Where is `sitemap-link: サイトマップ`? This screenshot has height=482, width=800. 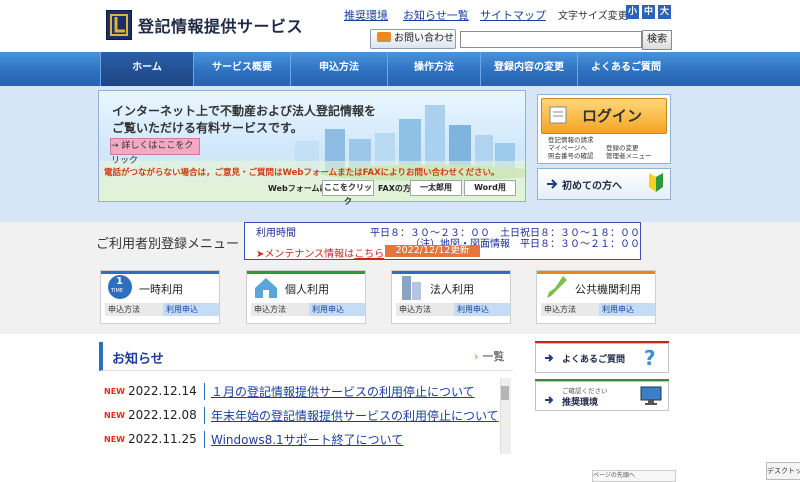
sitemap-link: サイトマップ is located at coordinates (513, 15).